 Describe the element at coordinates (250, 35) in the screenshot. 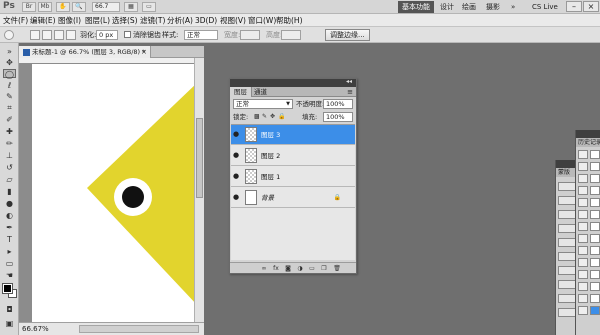

I see `width-input` at that location.